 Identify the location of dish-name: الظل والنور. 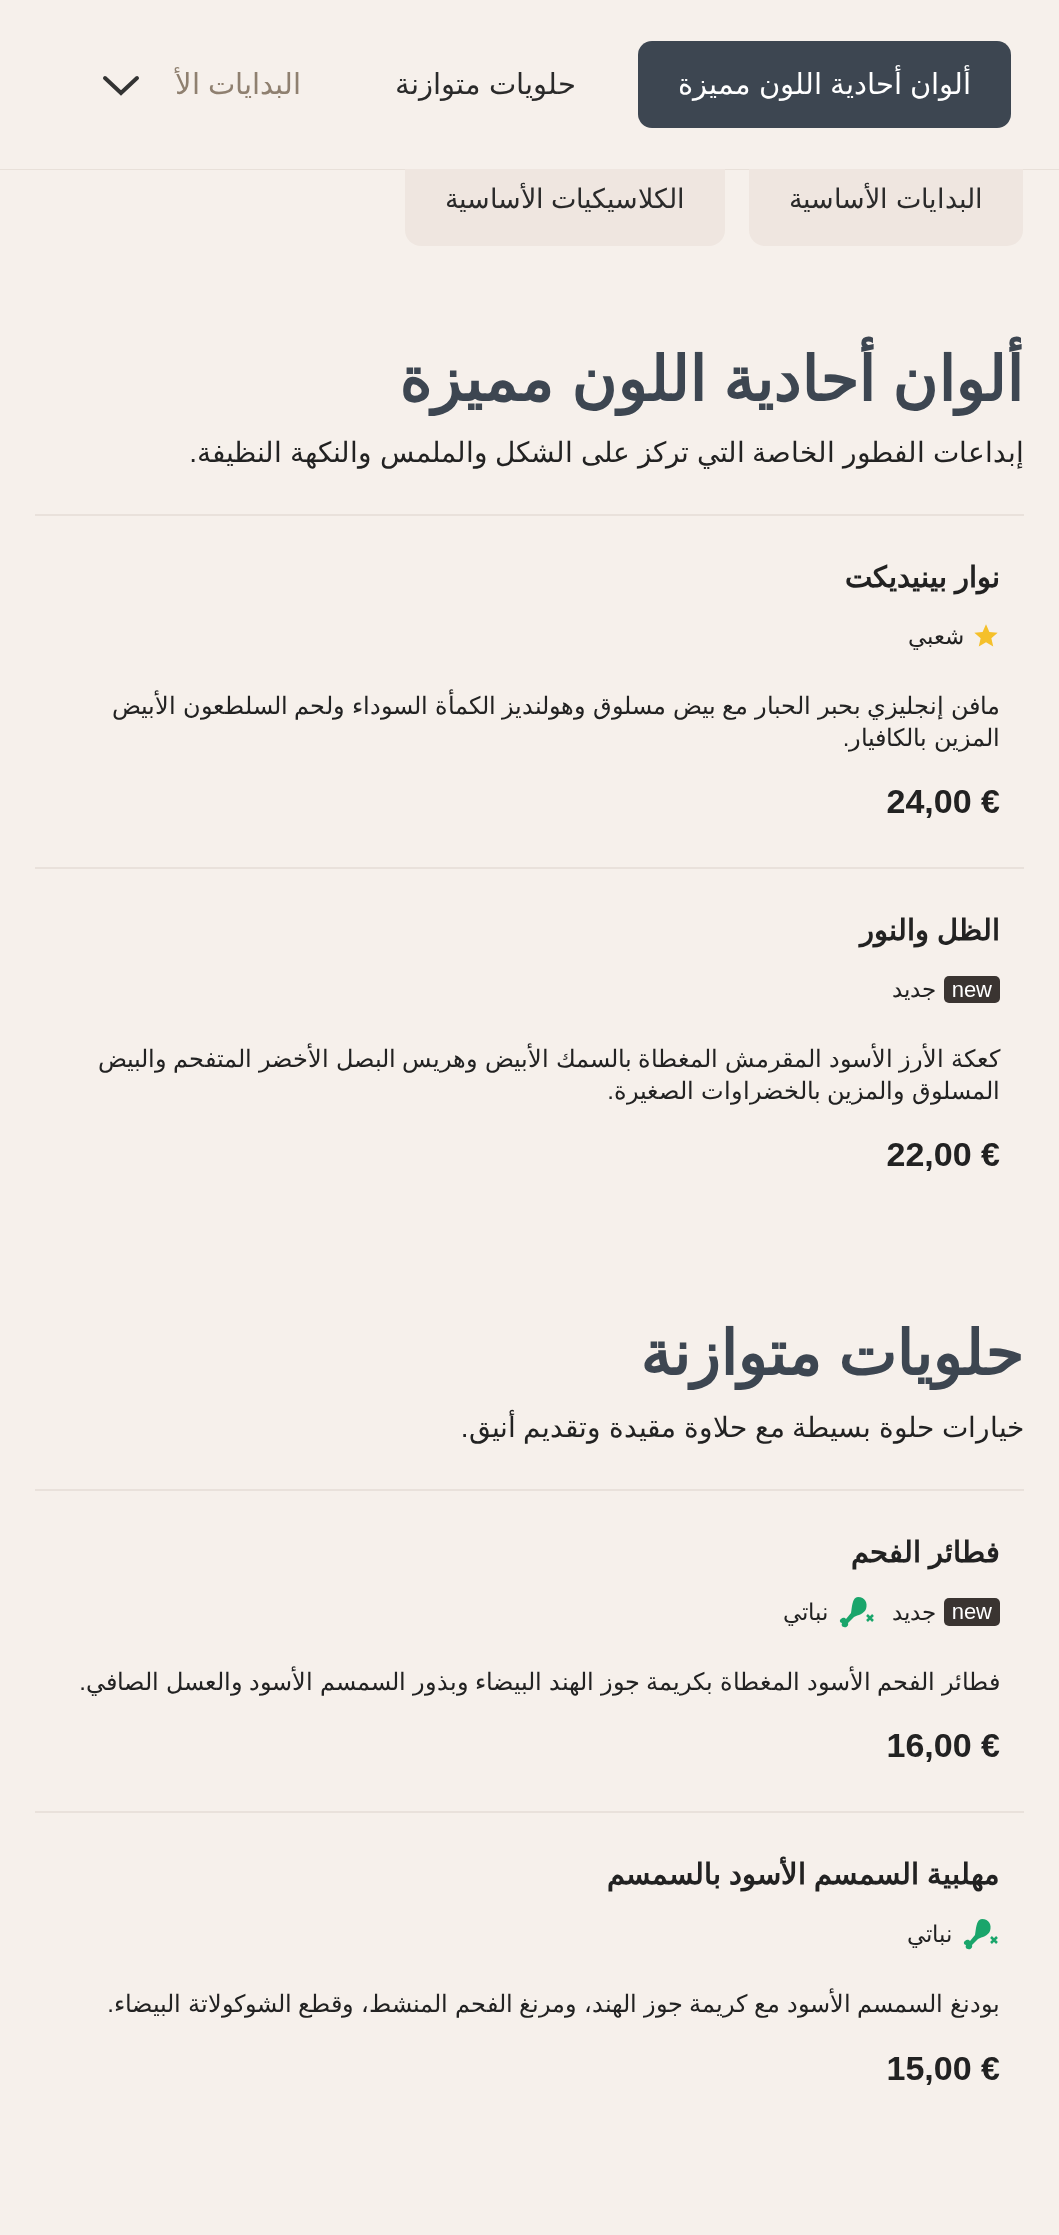
(928, 931).